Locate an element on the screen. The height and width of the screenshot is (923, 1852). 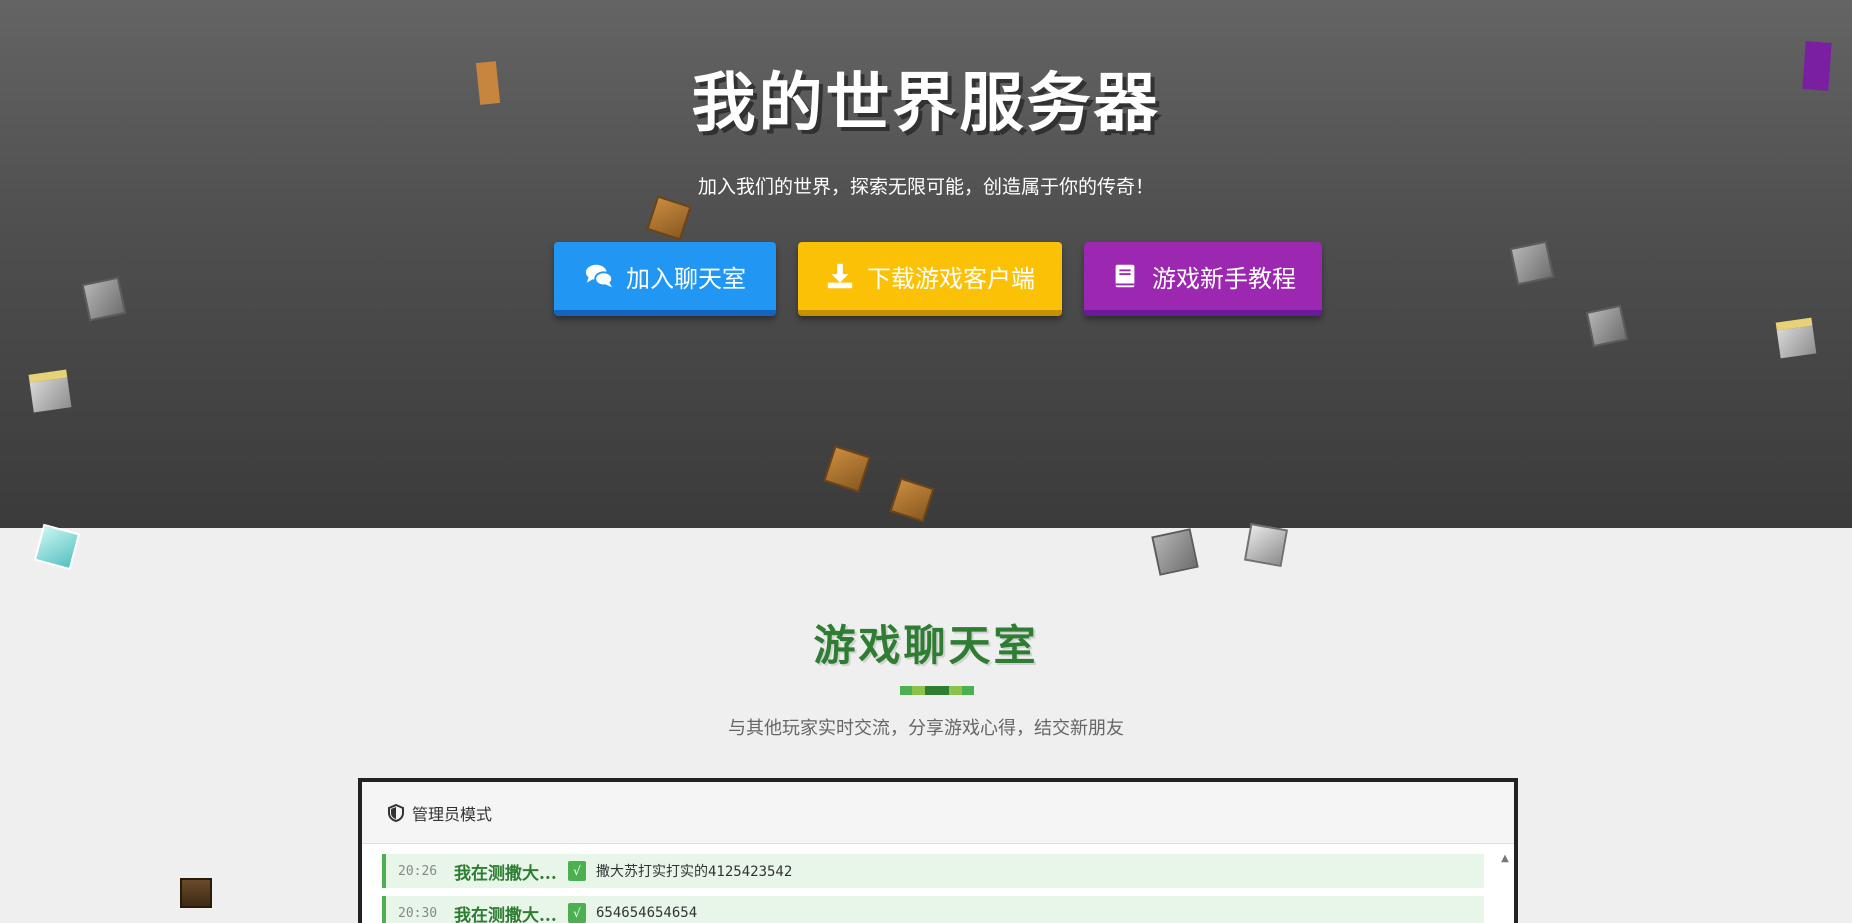
message-text: 654654654654 is located at coordinates (647, 913).